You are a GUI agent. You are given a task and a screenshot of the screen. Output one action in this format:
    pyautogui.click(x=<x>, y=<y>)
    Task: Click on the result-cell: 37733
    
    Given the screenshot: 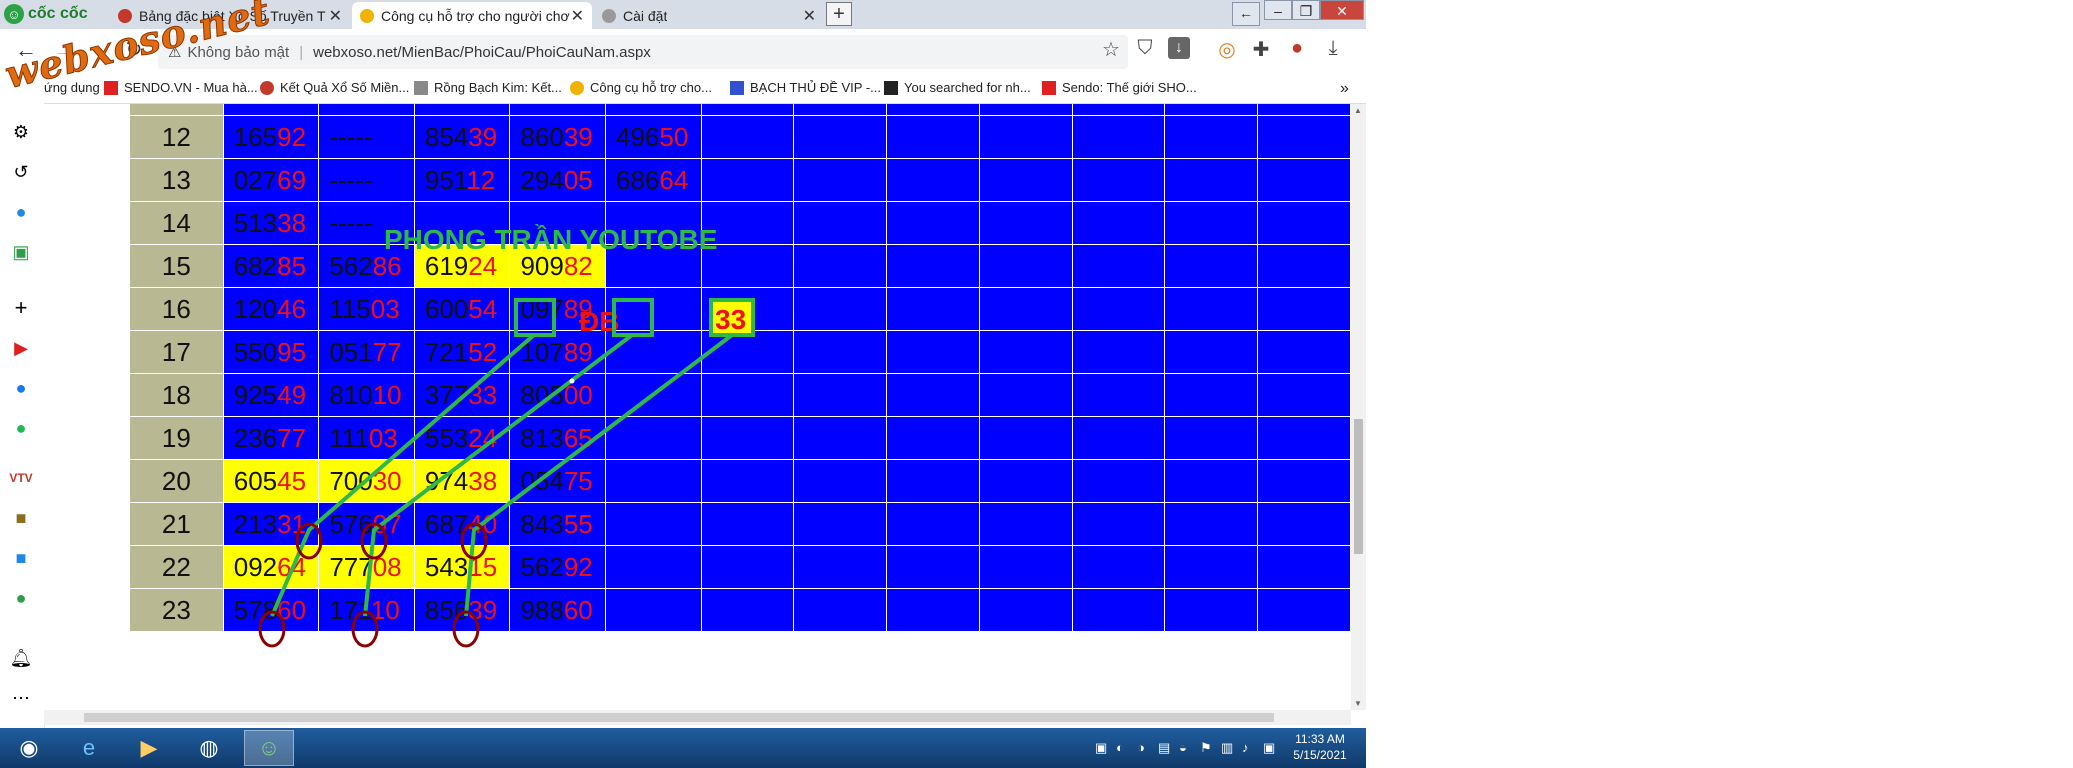 What is the action you would take?
    pyautogui.click(x=462, y=395)
    